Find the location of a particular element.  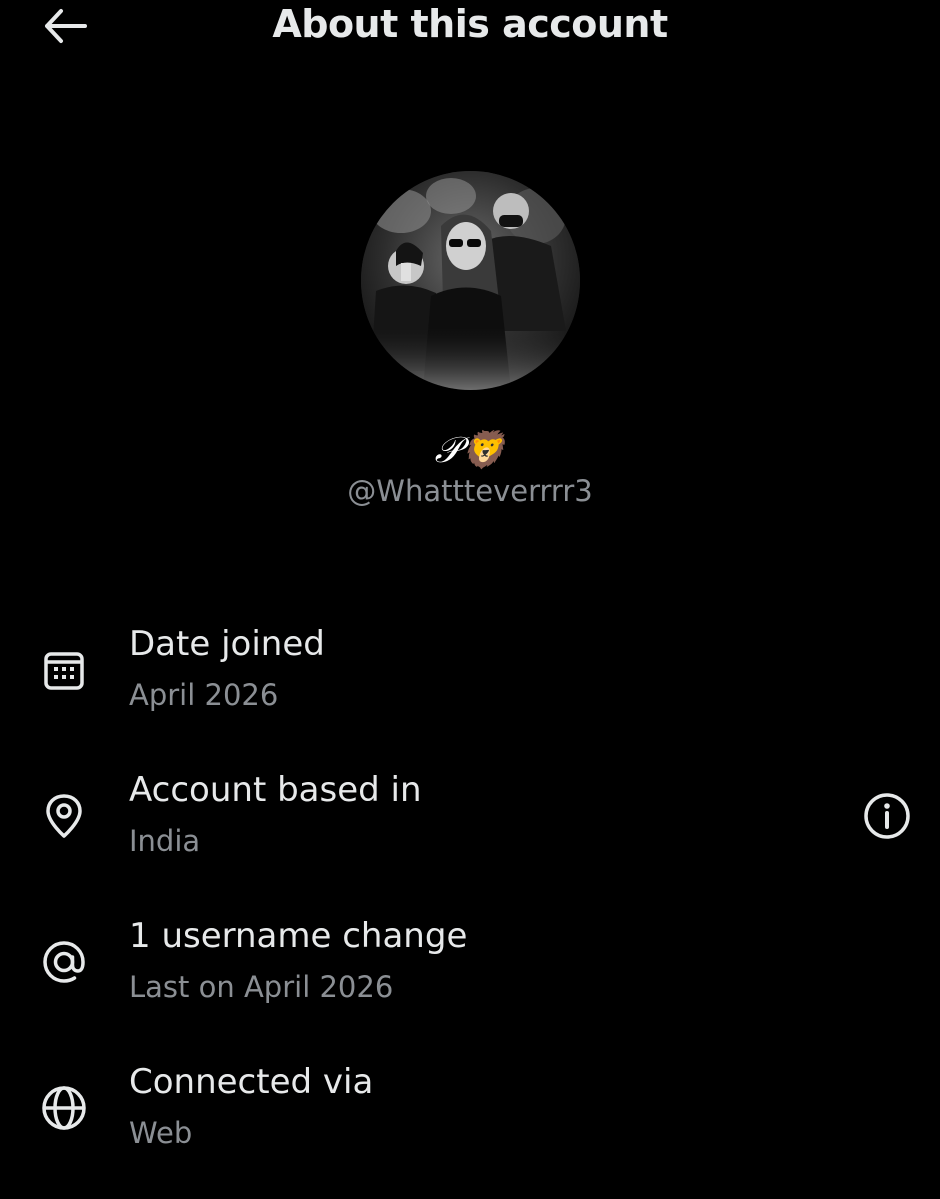

profile-photo is located at coordinates (470, 280).